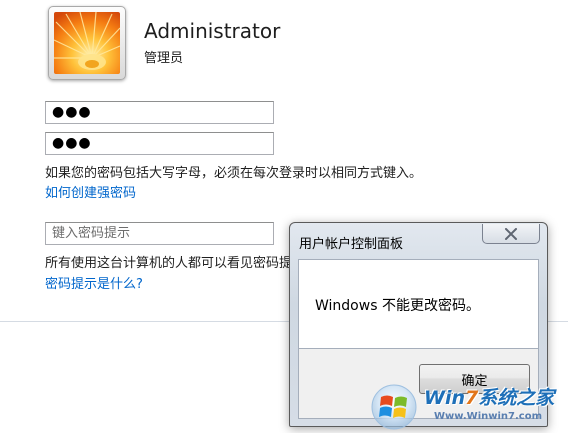 The image size is (568, 433). Describe the element at coordinates (164, 58) in the screenshot. I see `user-role: 管理员` at that location.